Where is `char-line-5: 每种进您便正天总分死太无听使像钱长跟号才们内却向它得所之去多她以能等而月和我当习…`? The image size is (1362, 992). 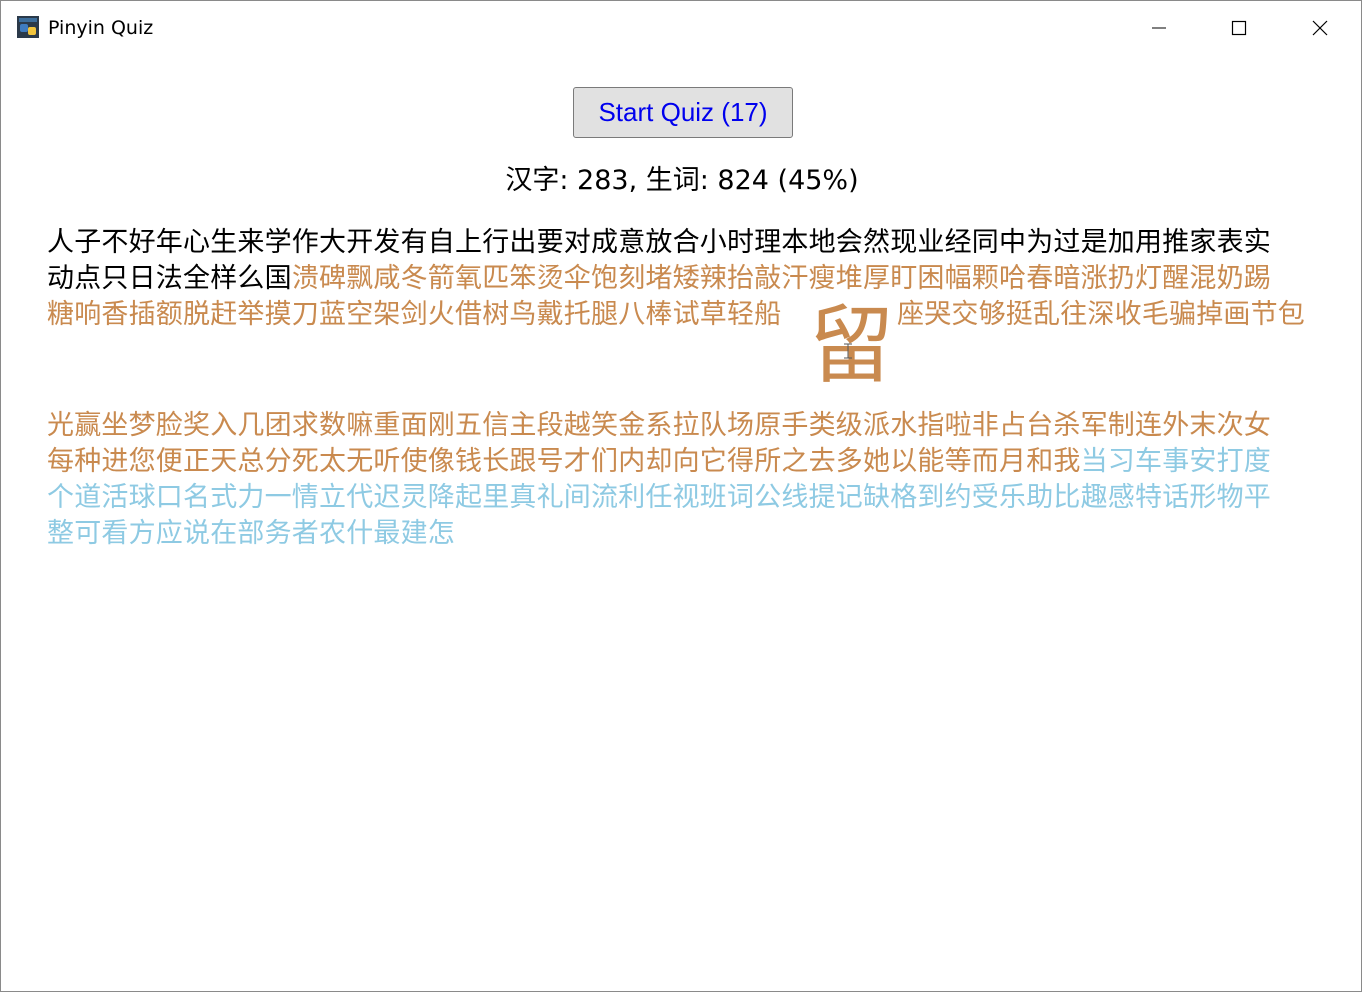 char-line-5: 每种进您便正天总分死太无听使像钱长跟号才们内却向它得所之去多她以能等而月和我当习… is located at coordinates (692, 462).